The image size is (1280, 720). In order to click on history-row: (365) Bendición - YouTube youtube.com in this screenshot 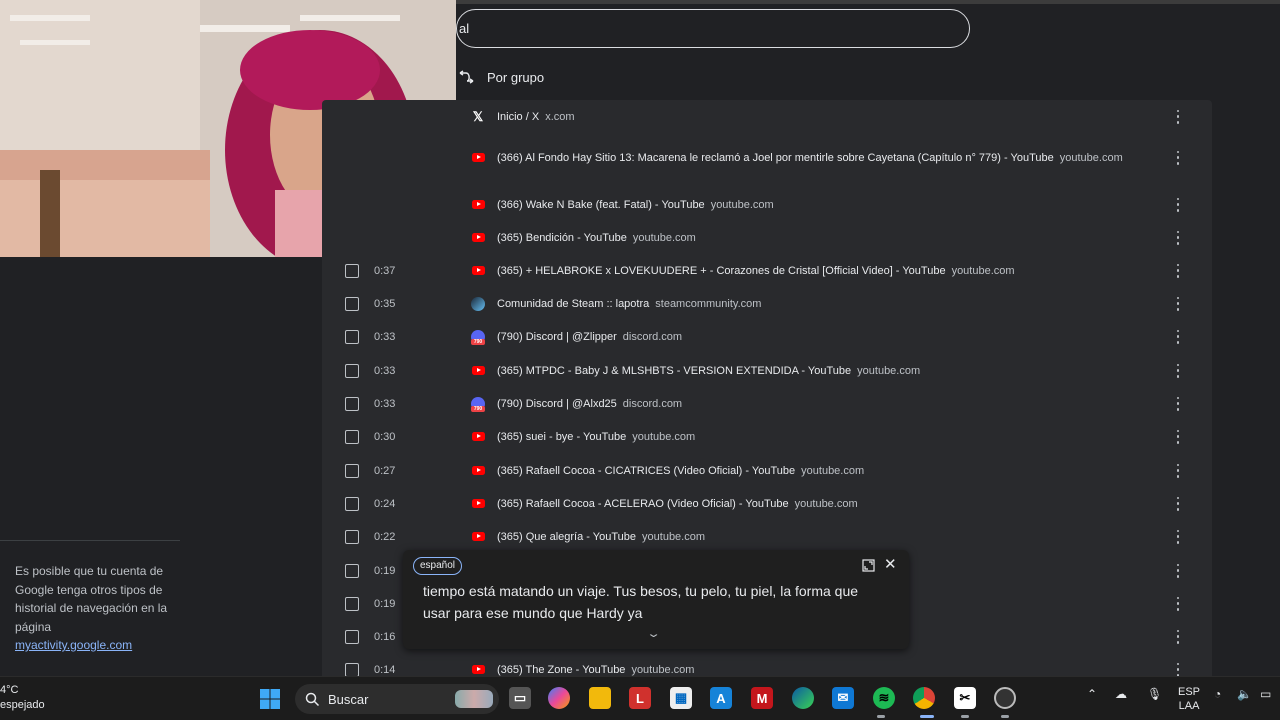, I will do `click(767, 237)`.